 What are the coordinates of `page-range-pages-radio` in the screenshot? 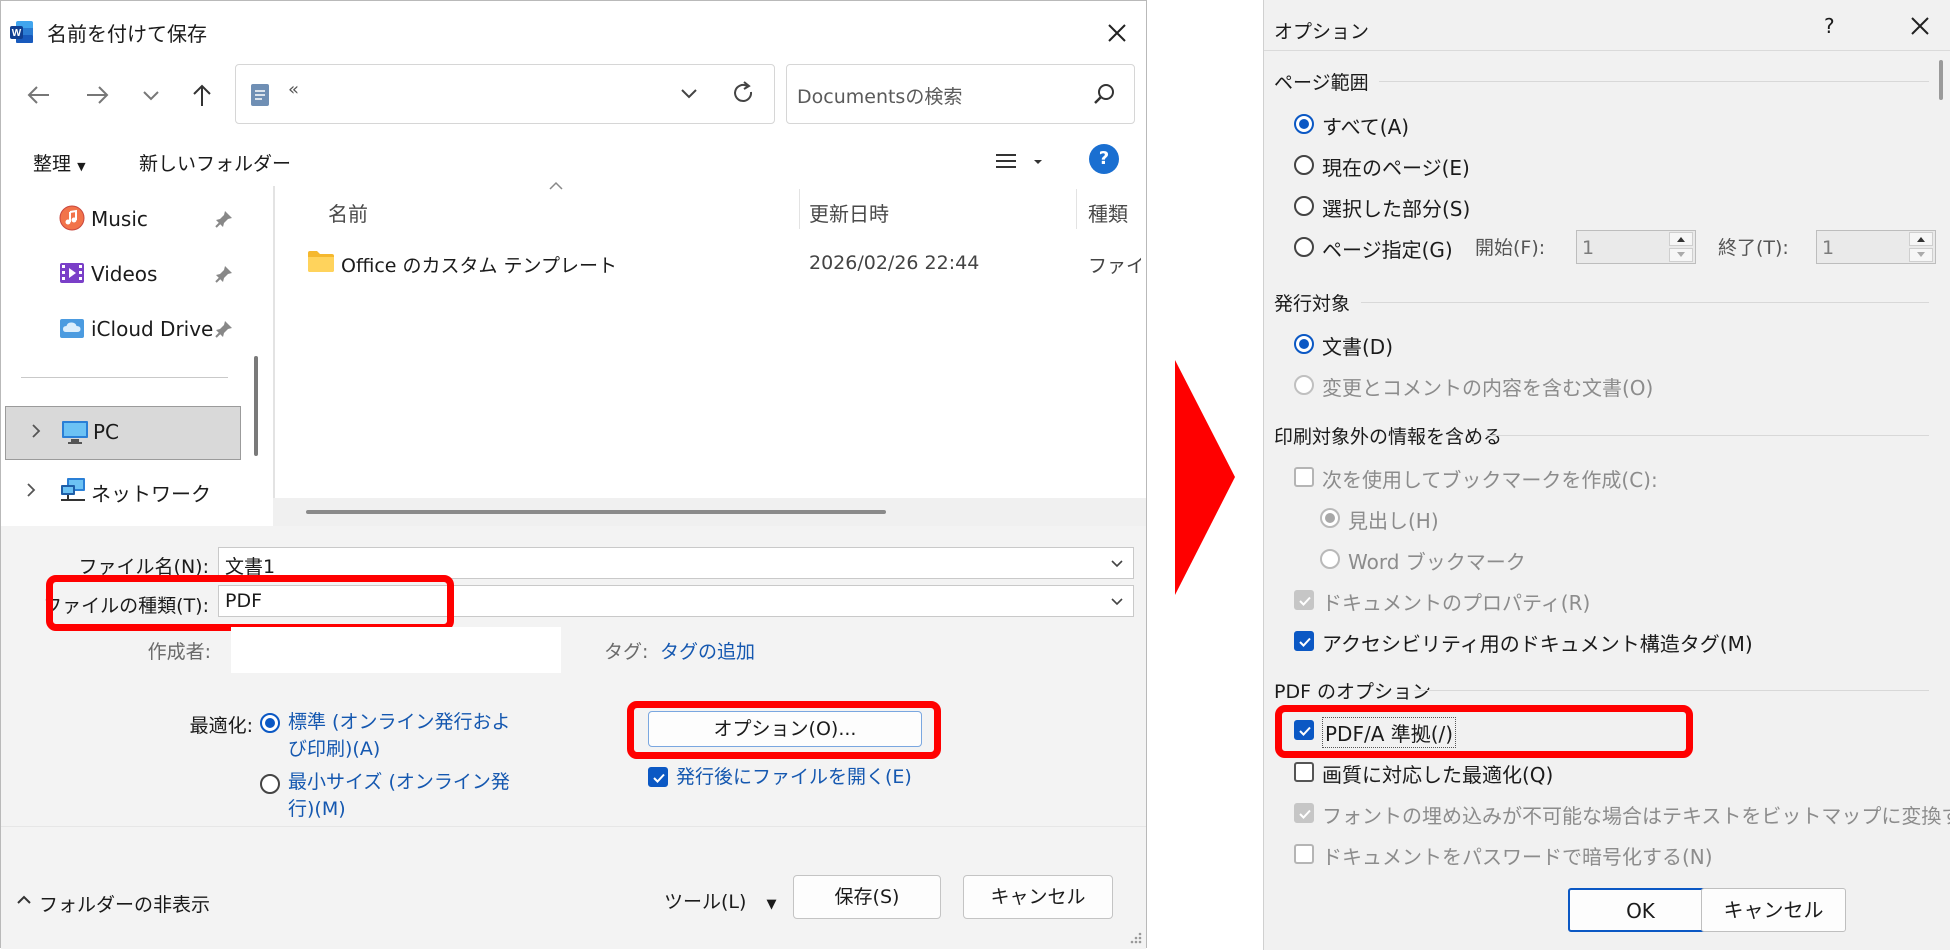 It's located at (1304, 247).